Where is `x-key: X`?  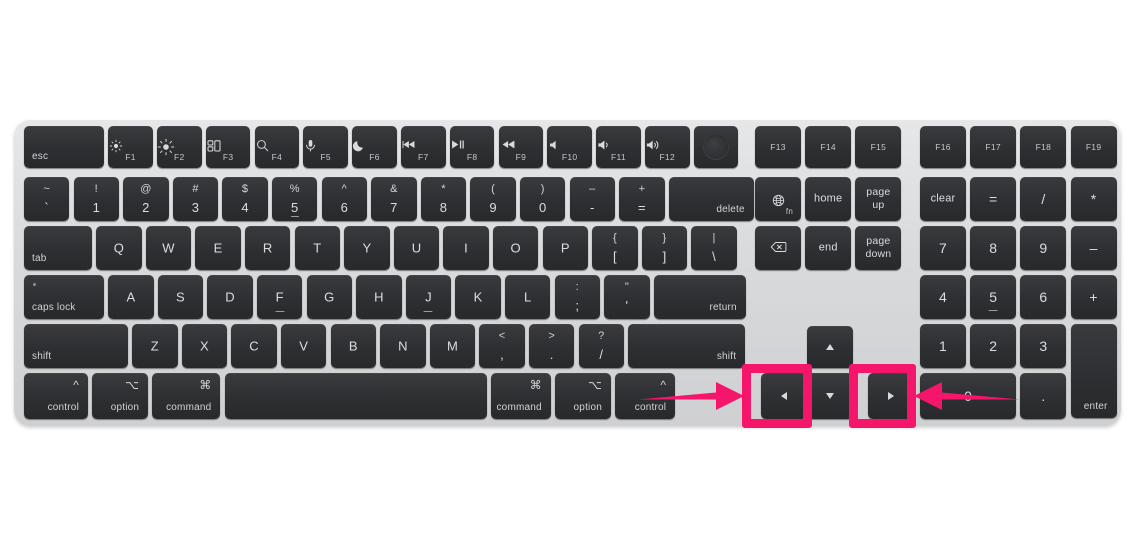
x-key: X is located at coordinates (204, 346).